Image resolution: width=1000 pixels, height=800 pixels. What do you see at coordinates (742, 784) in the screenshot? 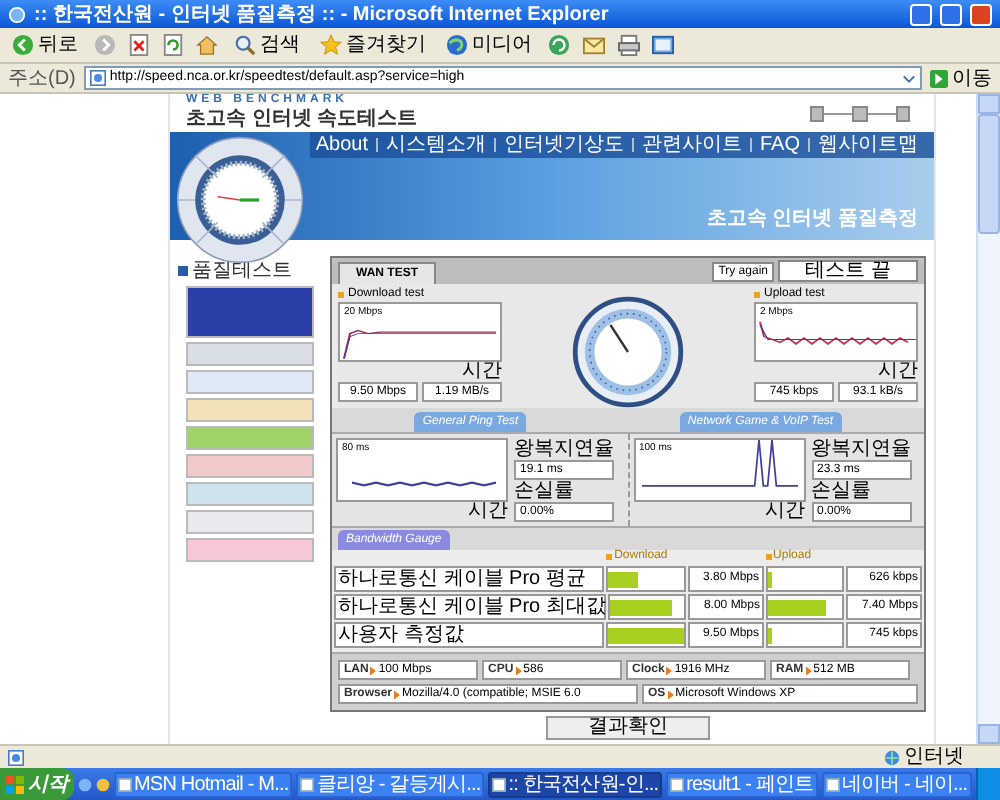
I see `taskbar-button: result1 - 페인트` at bounding box center [742, 784].